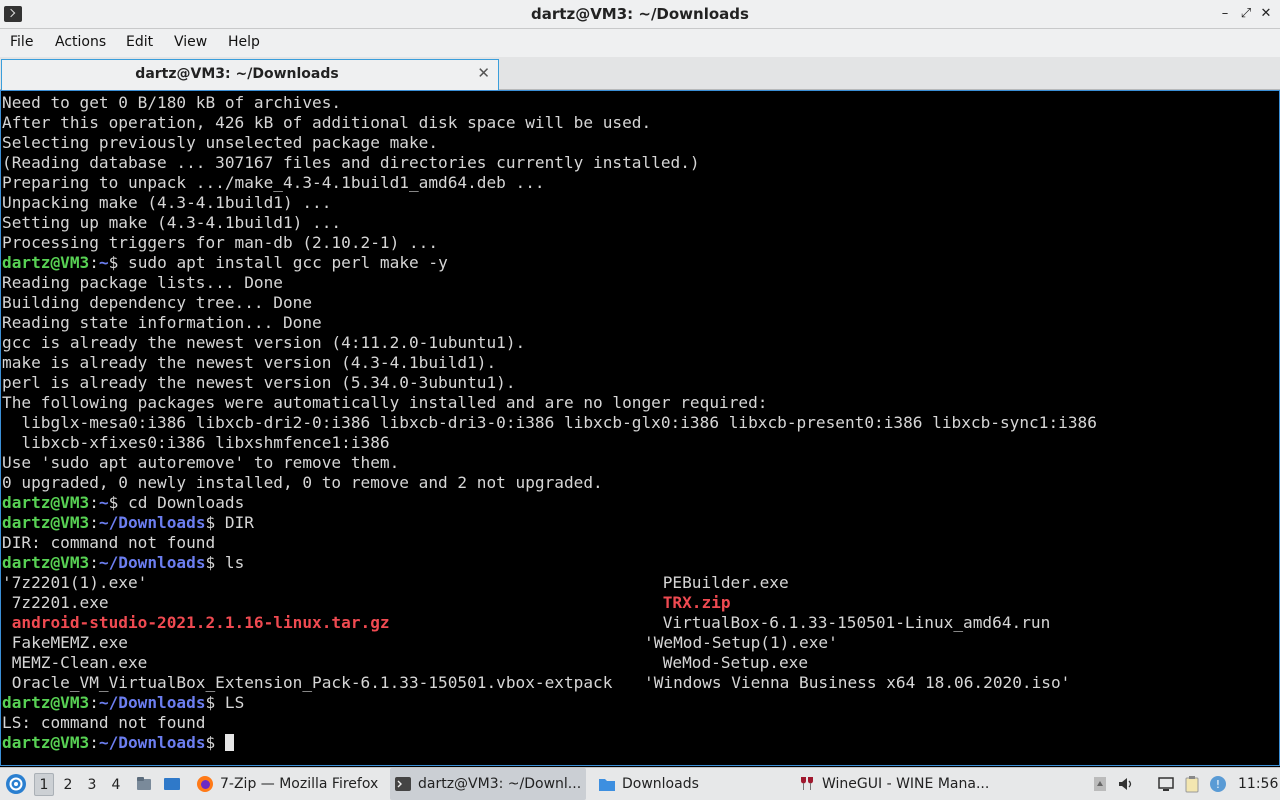 The width and height of the screenshot is (1280, 800). What do you see at coordinates (109, 542) in the screenshot?
I see `output-line: DIR: command not found` at bounding box center [109, 542].